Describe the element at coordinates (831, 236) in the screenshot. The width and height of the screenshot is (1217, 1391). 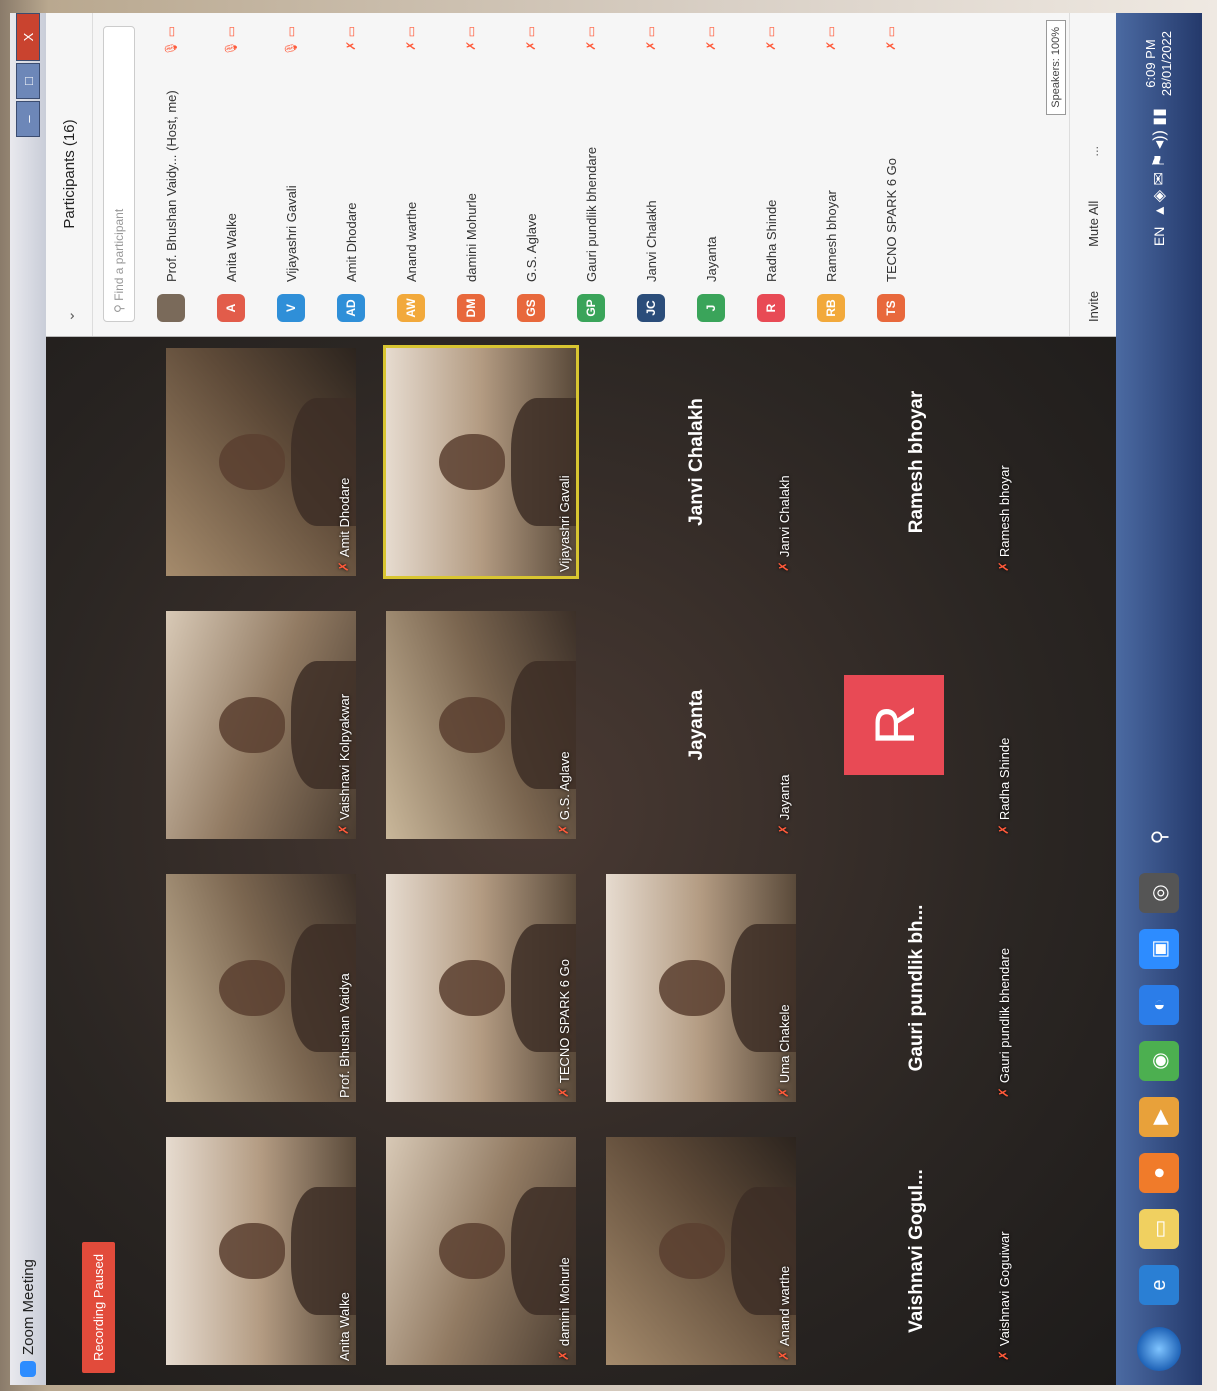
I see `participant-name: Ramesh bhoyar` at that location.